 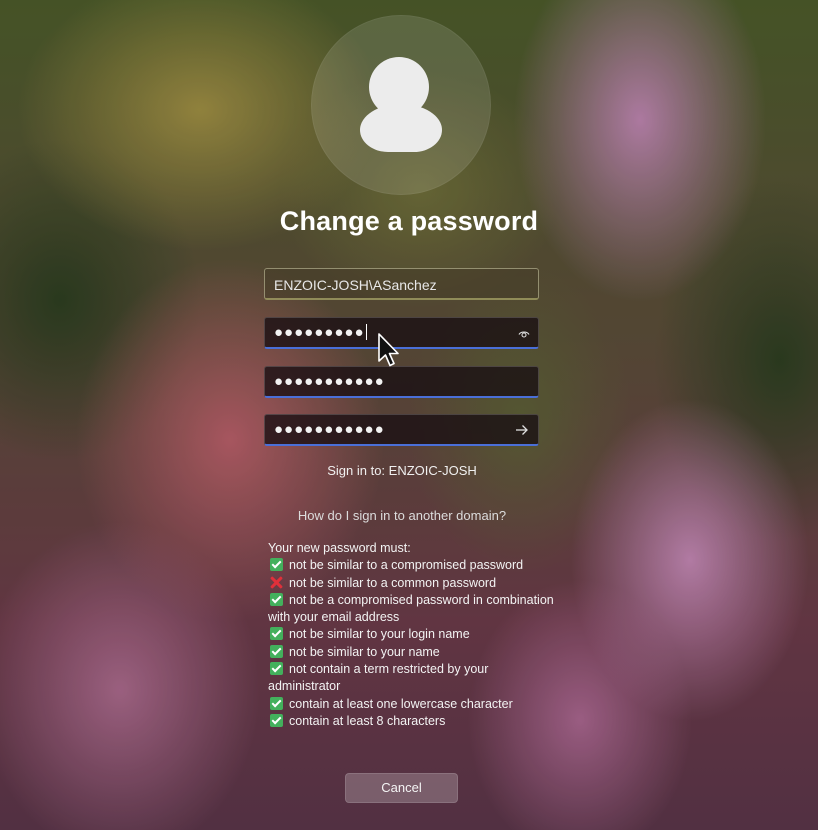 I want to click on cancel-button: Cancel, so click(x=401, y=788).